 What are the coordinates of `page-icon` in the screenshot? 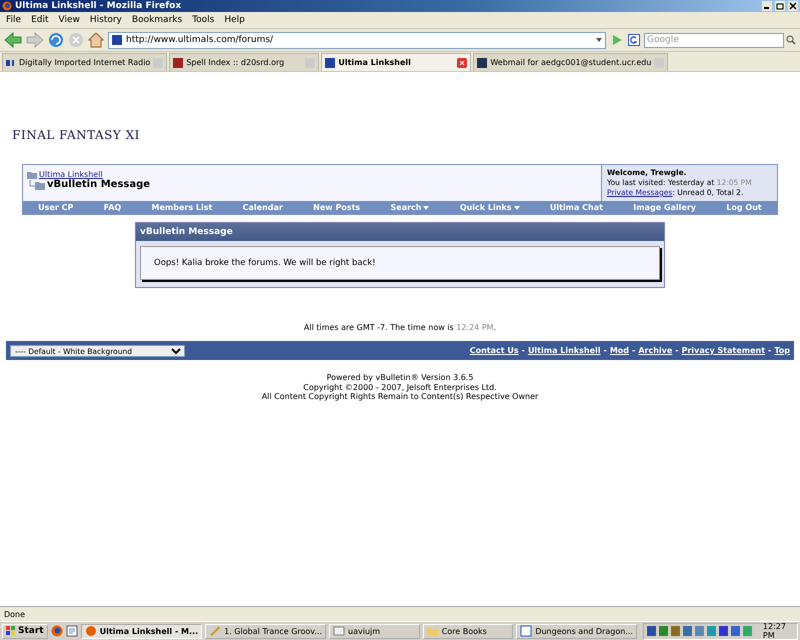 It's located at (117, 40).